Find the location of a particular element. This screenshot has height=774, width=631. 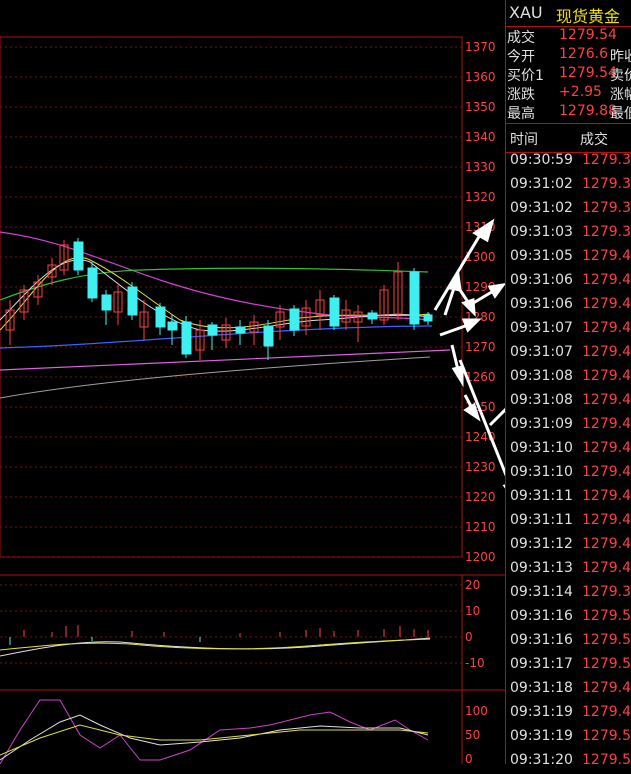

tick-row: 09:31:17 1279.54 is located at coordinates (568, 666).